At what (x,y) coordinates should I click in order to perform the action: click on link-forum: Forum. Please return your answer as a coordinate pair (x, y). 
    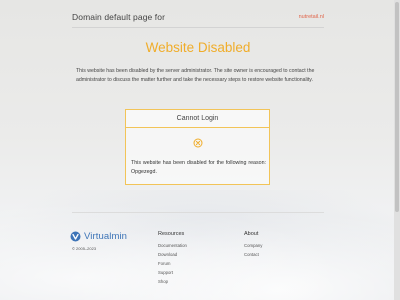
    Looking at the image, I should click on (172, 263).